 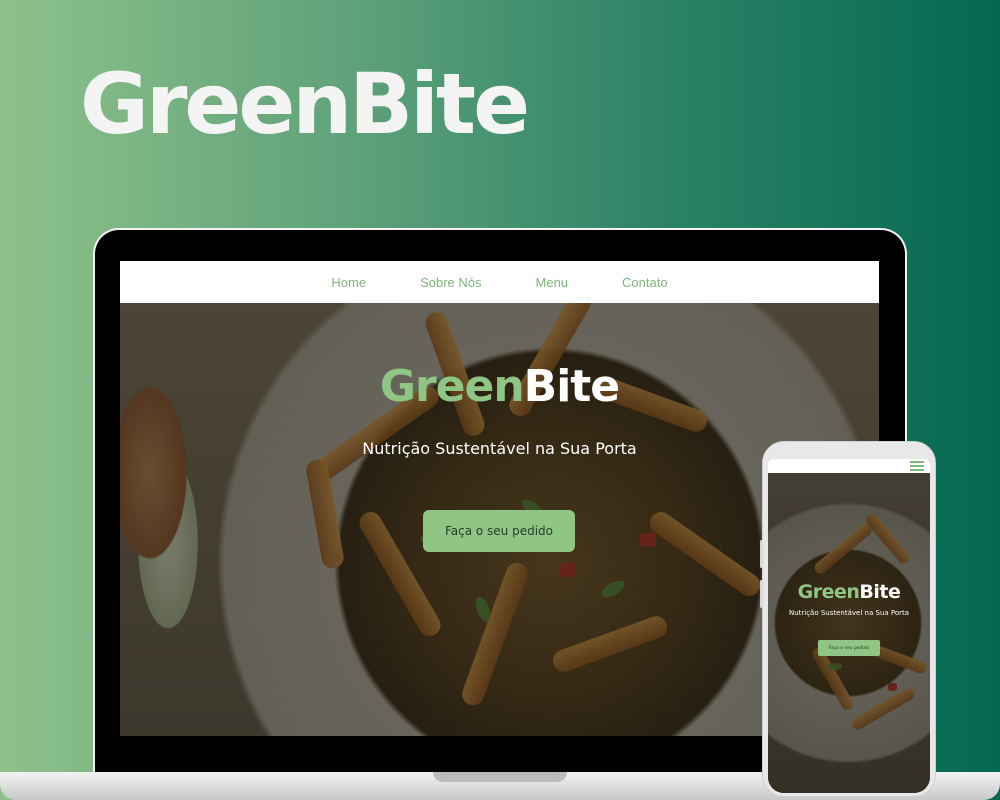 What do you see at coordinates (849, 633) in the screenshot?
I see `phone-hero-food-image` at bounding box center [849, 633].